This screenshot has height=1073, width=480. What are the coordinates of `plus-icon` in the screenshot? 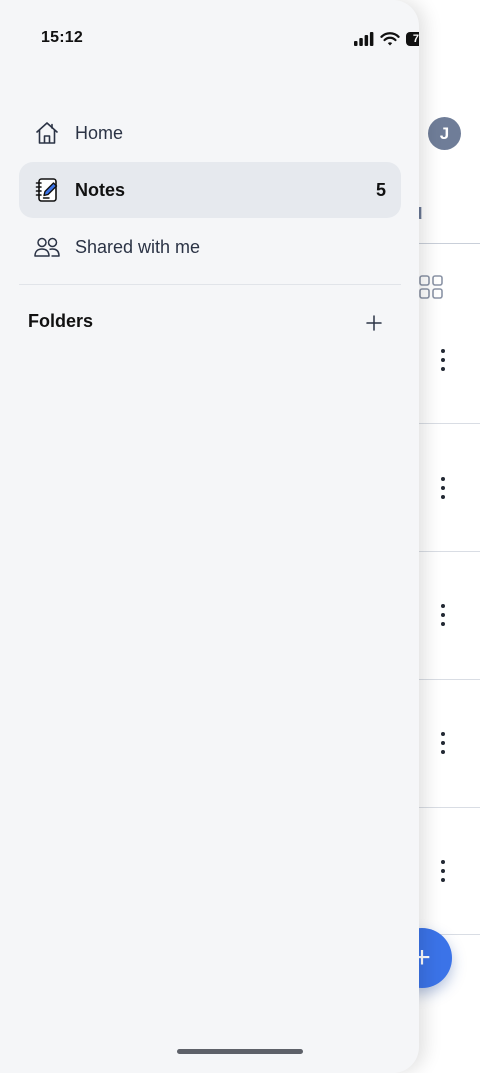 It's located at (374, 323).